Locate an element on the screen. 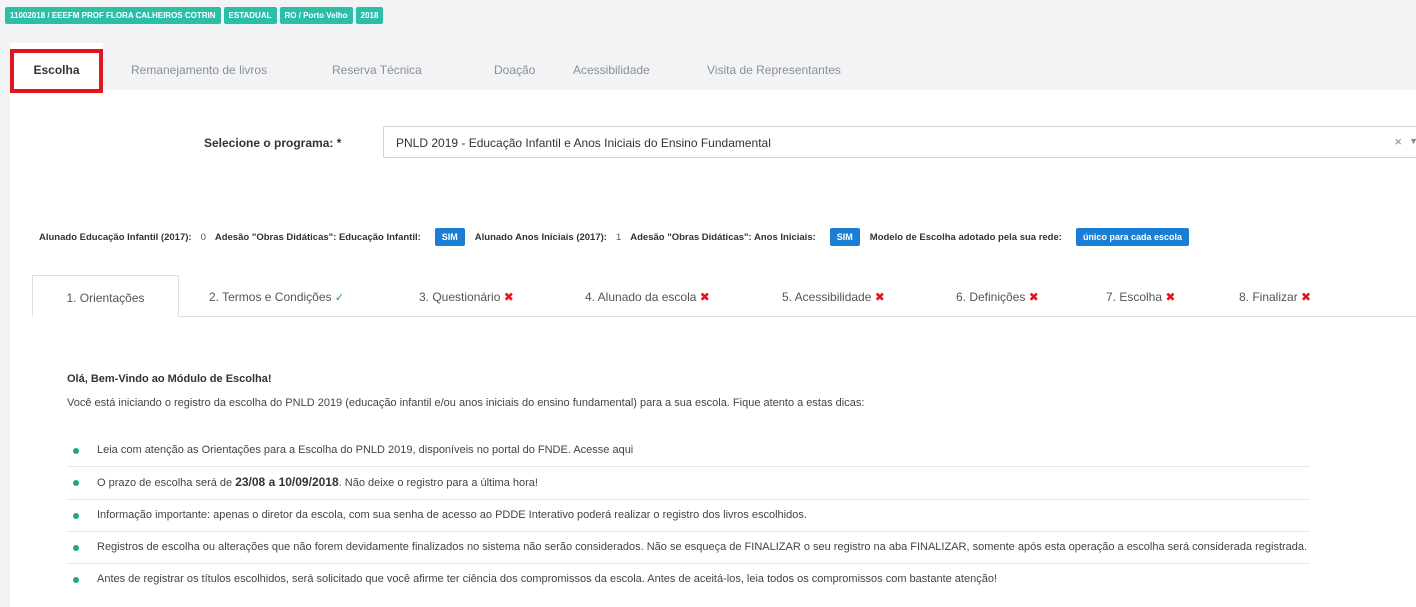 This screenshot has width=1416, height=607. tab-remanejamento: Remanejamento de livros is located at coordinates (199, 66).